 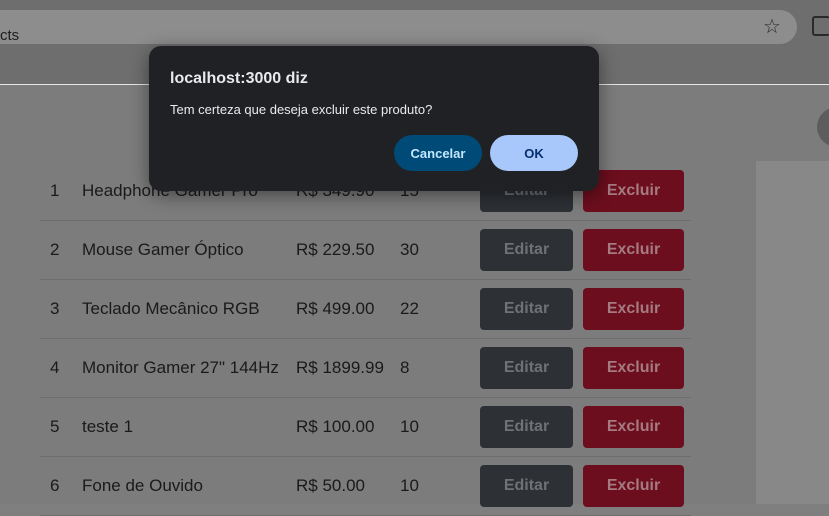 What do you see at coordinates (163, 249) in the screenshot?
I see `product-name: Mouse Gamer Óptico` at bounding box center [163, 249].